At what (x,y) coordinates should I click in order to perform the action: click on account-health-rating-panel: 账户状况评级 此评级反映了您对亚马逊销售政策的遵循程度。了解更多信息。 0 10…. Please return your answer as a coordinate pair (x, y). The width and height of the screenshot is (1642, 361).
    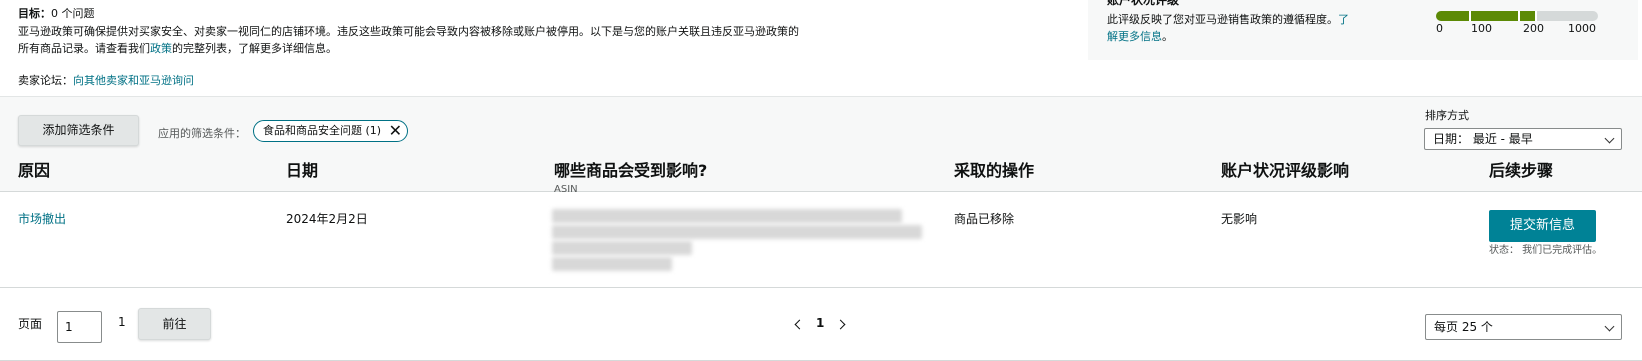
    Looking at the image, I should click on (1363, 30).